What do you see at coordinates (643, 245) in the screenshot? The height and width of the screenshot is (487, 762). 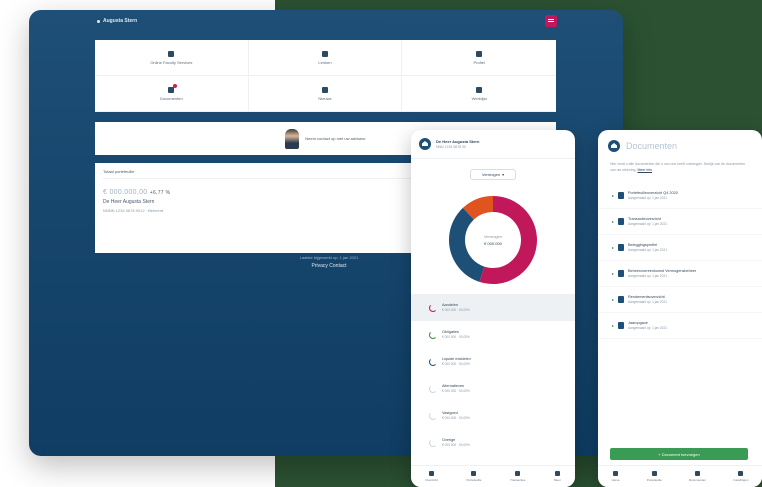 I see `document-name: Beleggingsprofiel` at bounding box center [643, 245].